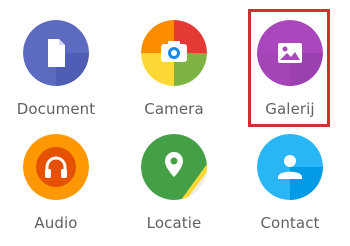  What do you see at coordinates (289, 68) in the screenshot?
I see `selection-highlight` at bounding box center [289, 68].